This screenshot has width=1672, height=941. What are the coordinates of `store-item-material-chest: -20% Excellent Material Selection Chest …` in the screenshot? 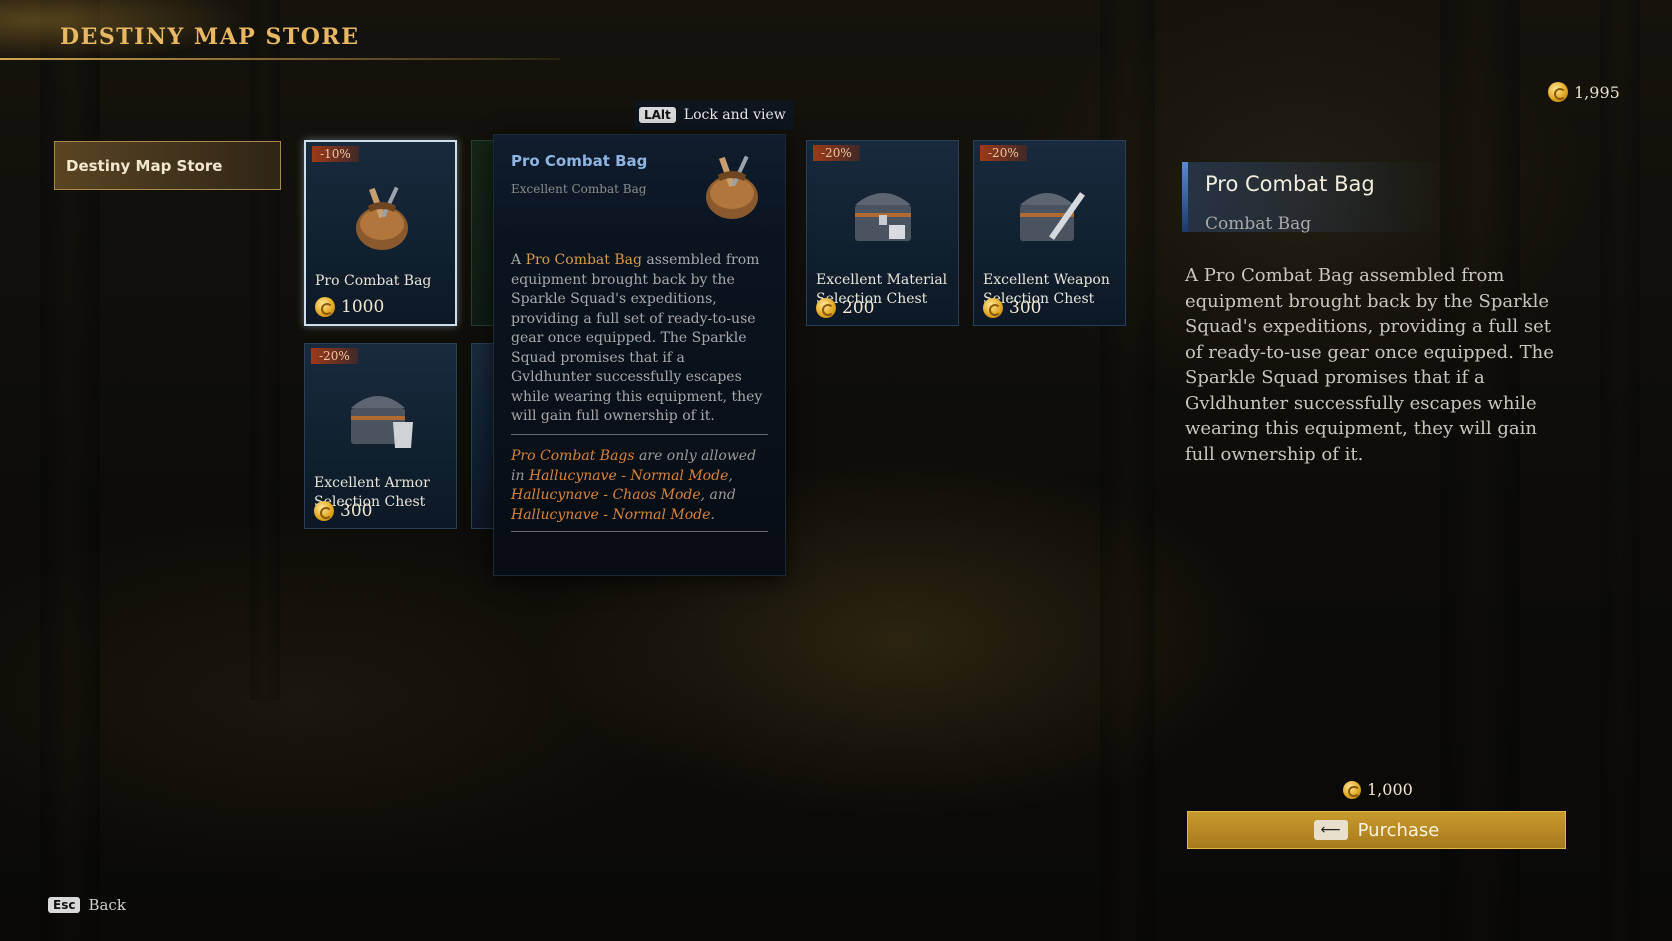 It's located at (882, 233).